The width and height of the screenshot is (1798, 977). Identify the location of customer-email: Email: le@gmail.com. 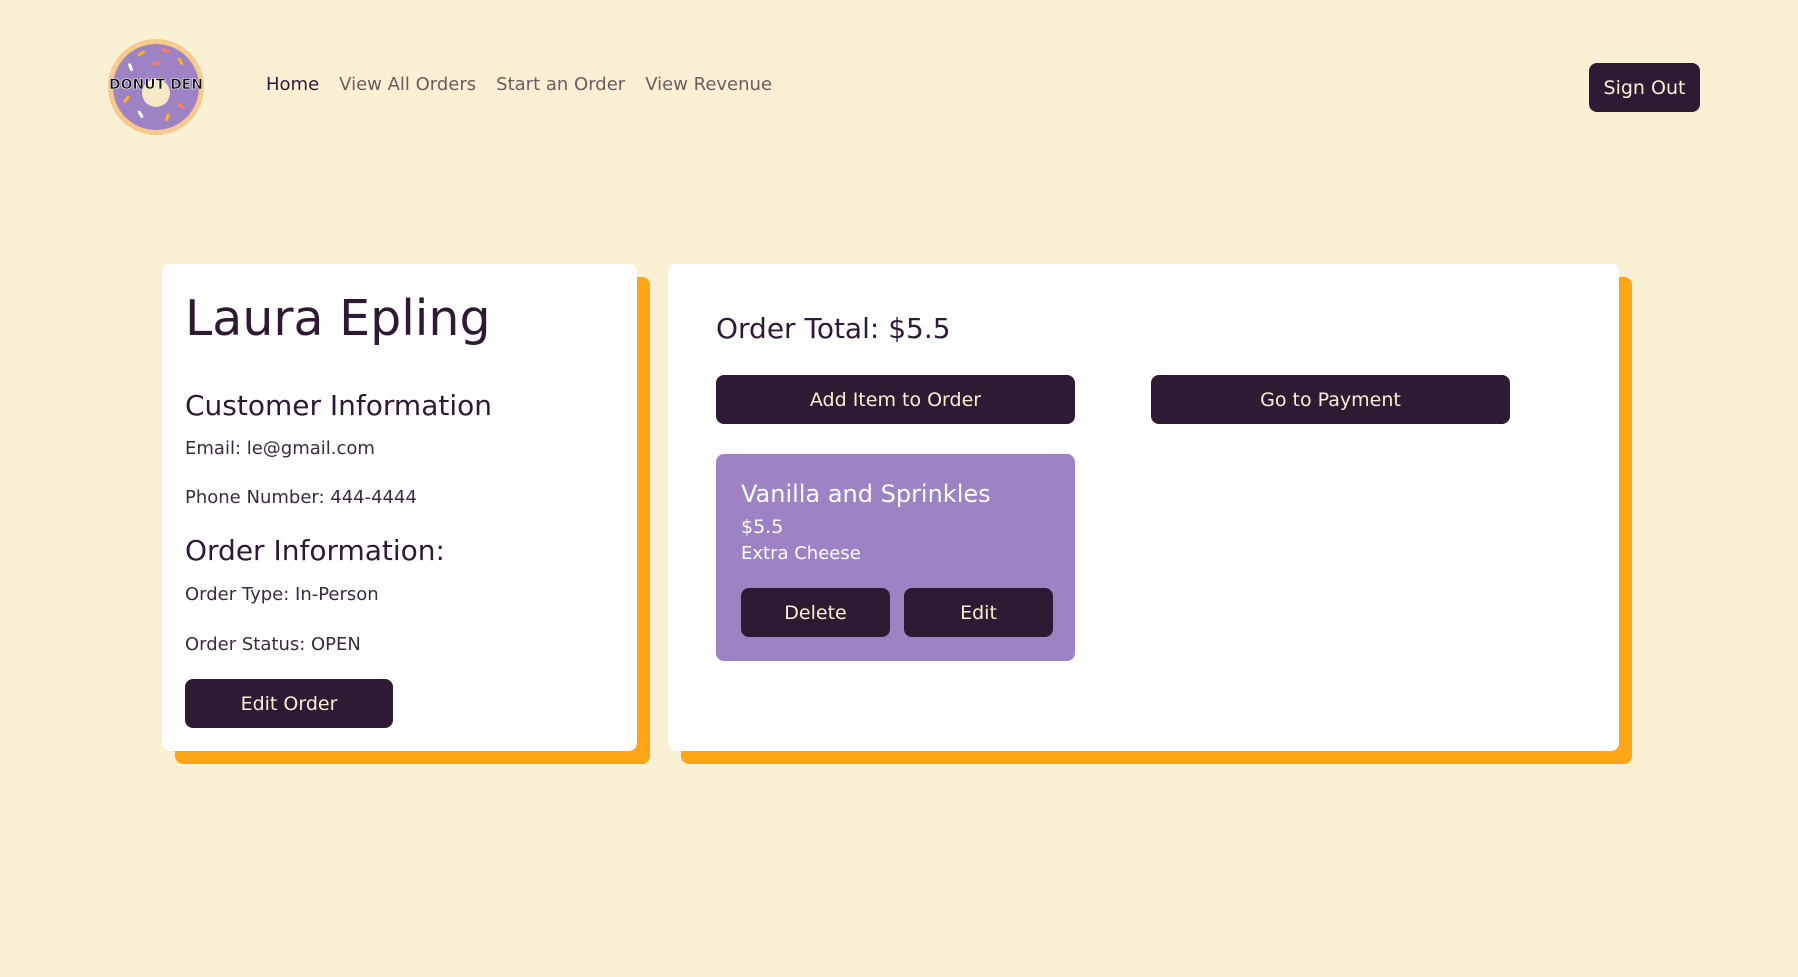
(280, 448).